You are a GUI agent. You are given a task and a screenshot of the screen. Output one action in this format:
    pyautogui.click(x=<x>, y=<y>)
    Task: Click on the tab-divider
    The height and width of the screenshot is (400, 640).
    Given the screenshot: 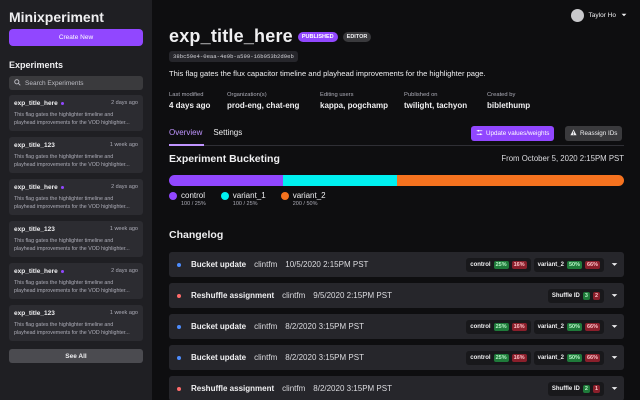 What is the action you would take?
    pyautogui.click(x=396, y=145)
    